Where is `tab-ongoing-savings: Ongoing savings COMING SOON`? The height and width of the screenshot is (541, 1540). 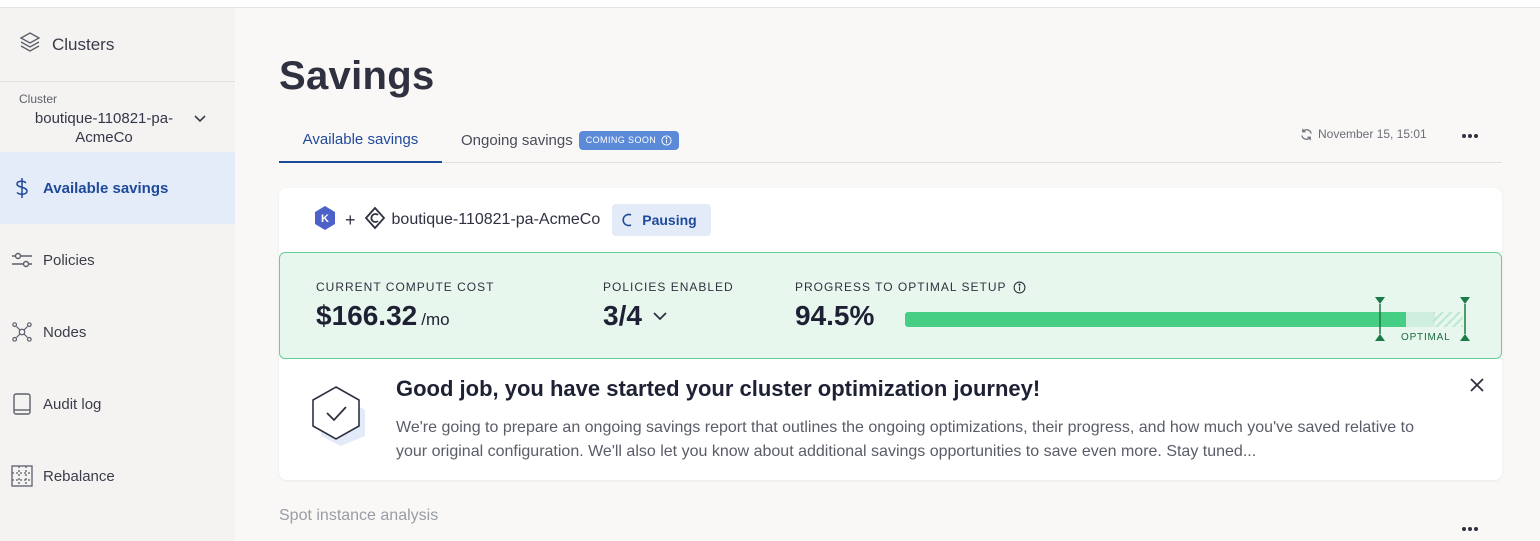 tab-ongoing-savings: Ongoing savings COMING SOON is located at coordinates (570, 140).